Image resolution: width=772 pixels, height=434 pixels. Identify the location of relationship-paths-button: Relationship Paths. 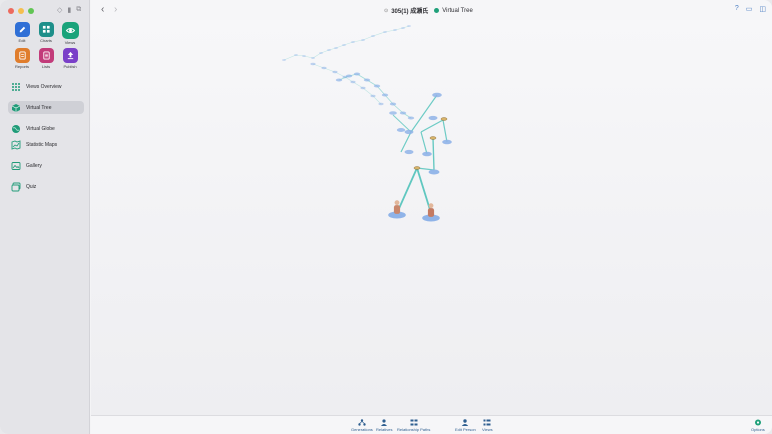
(413, 425).